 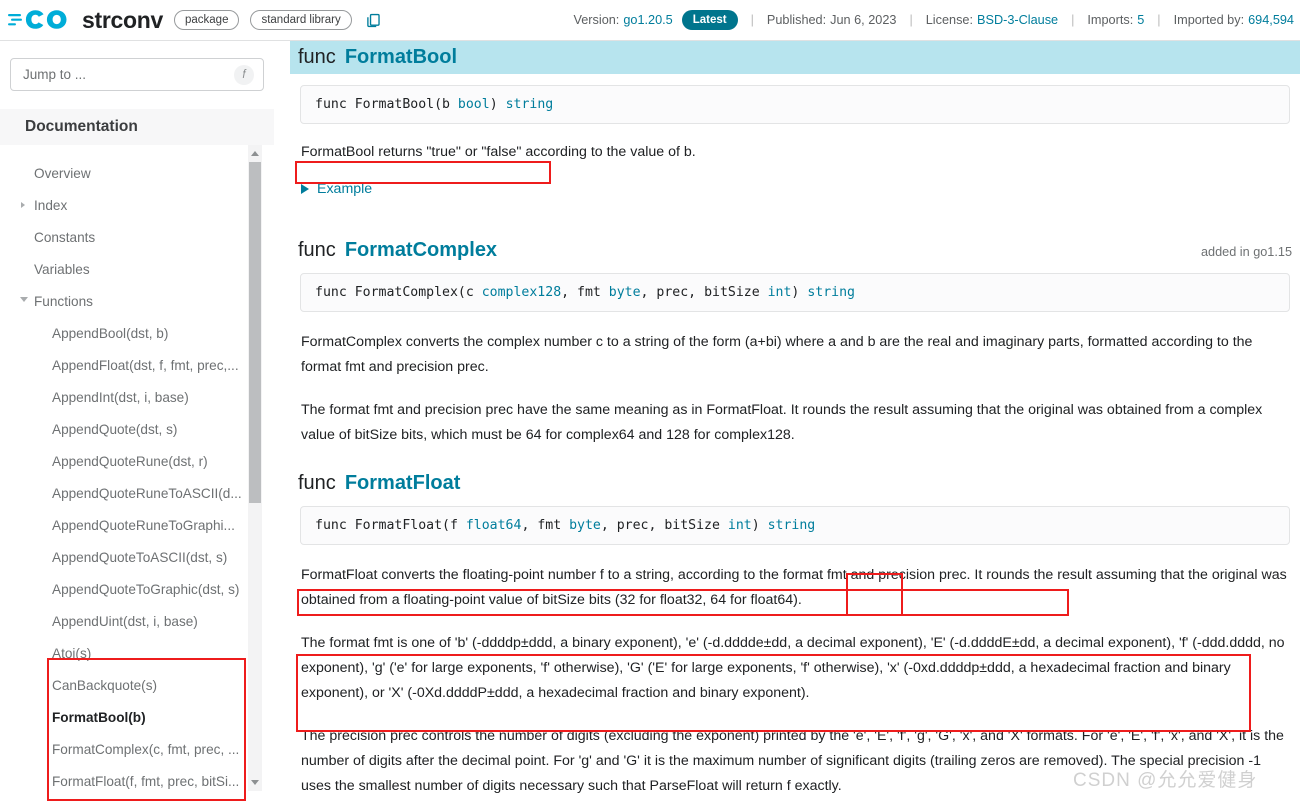 What do you see at coordinates (494, 525) in the screenshot?
I see `sig-type-float64: float64` at bounding box center [494, 525].